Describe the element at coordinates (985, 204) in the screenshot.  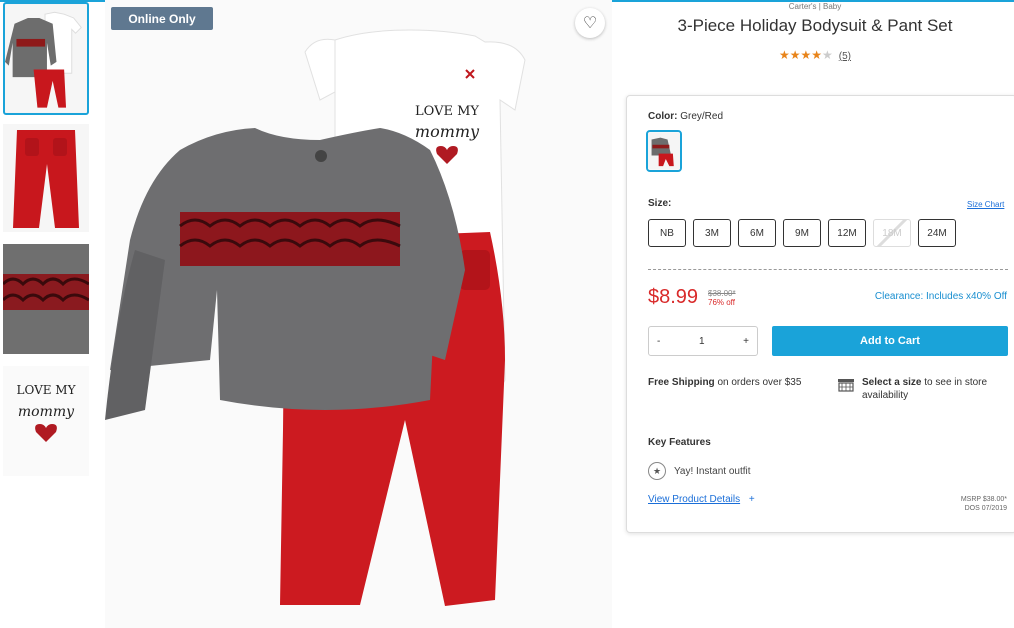
I see `size-chart-link: Size Chart` at that location.